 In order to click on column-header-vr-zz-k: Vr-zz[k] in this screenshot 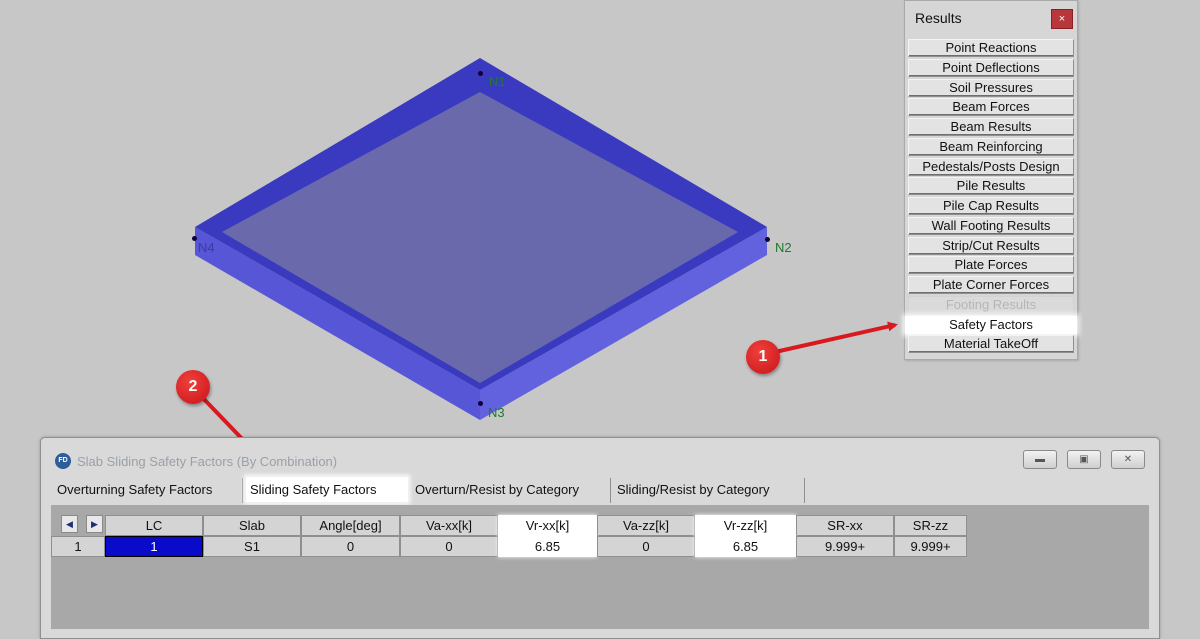, I will do `click(745, 525)`.